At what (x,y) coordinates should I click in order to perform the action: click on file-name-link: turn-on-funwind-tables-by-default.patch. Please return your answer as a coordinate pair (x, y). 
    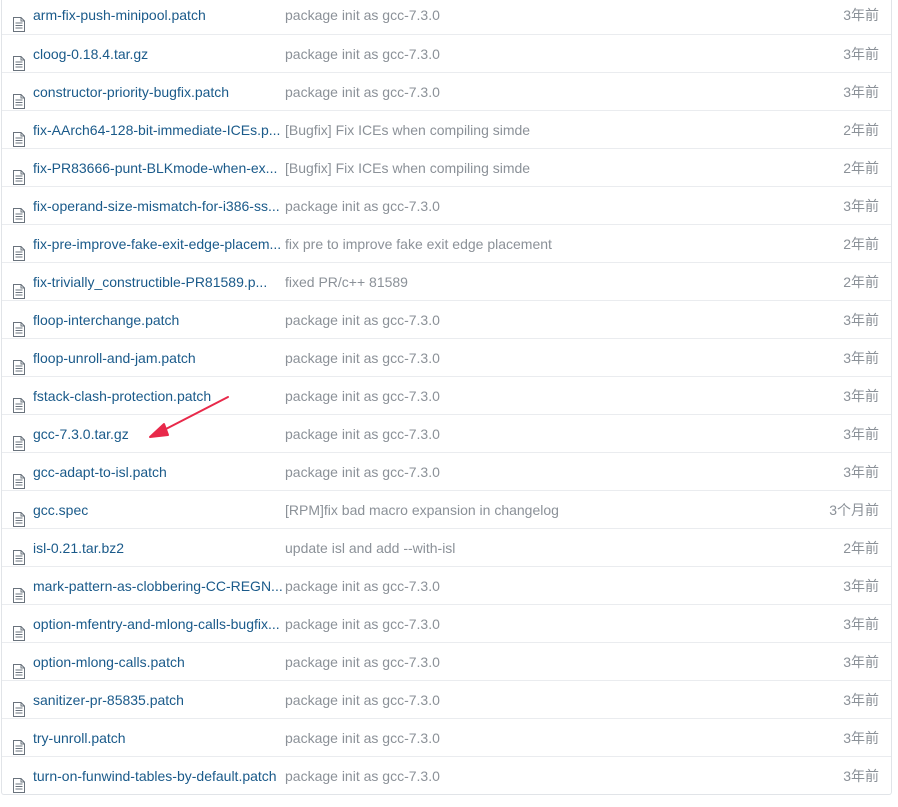
    Looking at the image, I should click on (159, 776).